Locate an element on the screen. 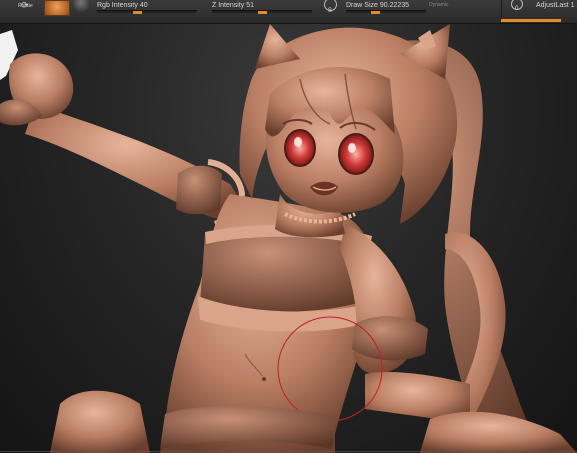  z-intensity-thumb is located at coordinates (262, 12).